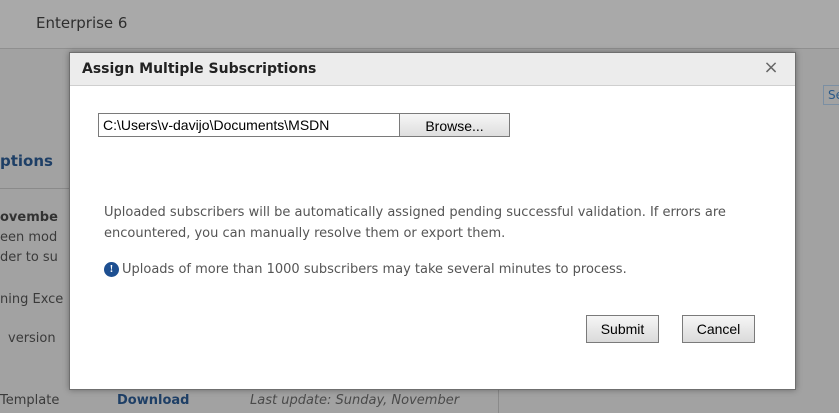 Image resolution: width=839 pixels, height=413 pixels. Describe the element at coordinates (498, 400) in the screenshot. I see `column-divider` at that location.